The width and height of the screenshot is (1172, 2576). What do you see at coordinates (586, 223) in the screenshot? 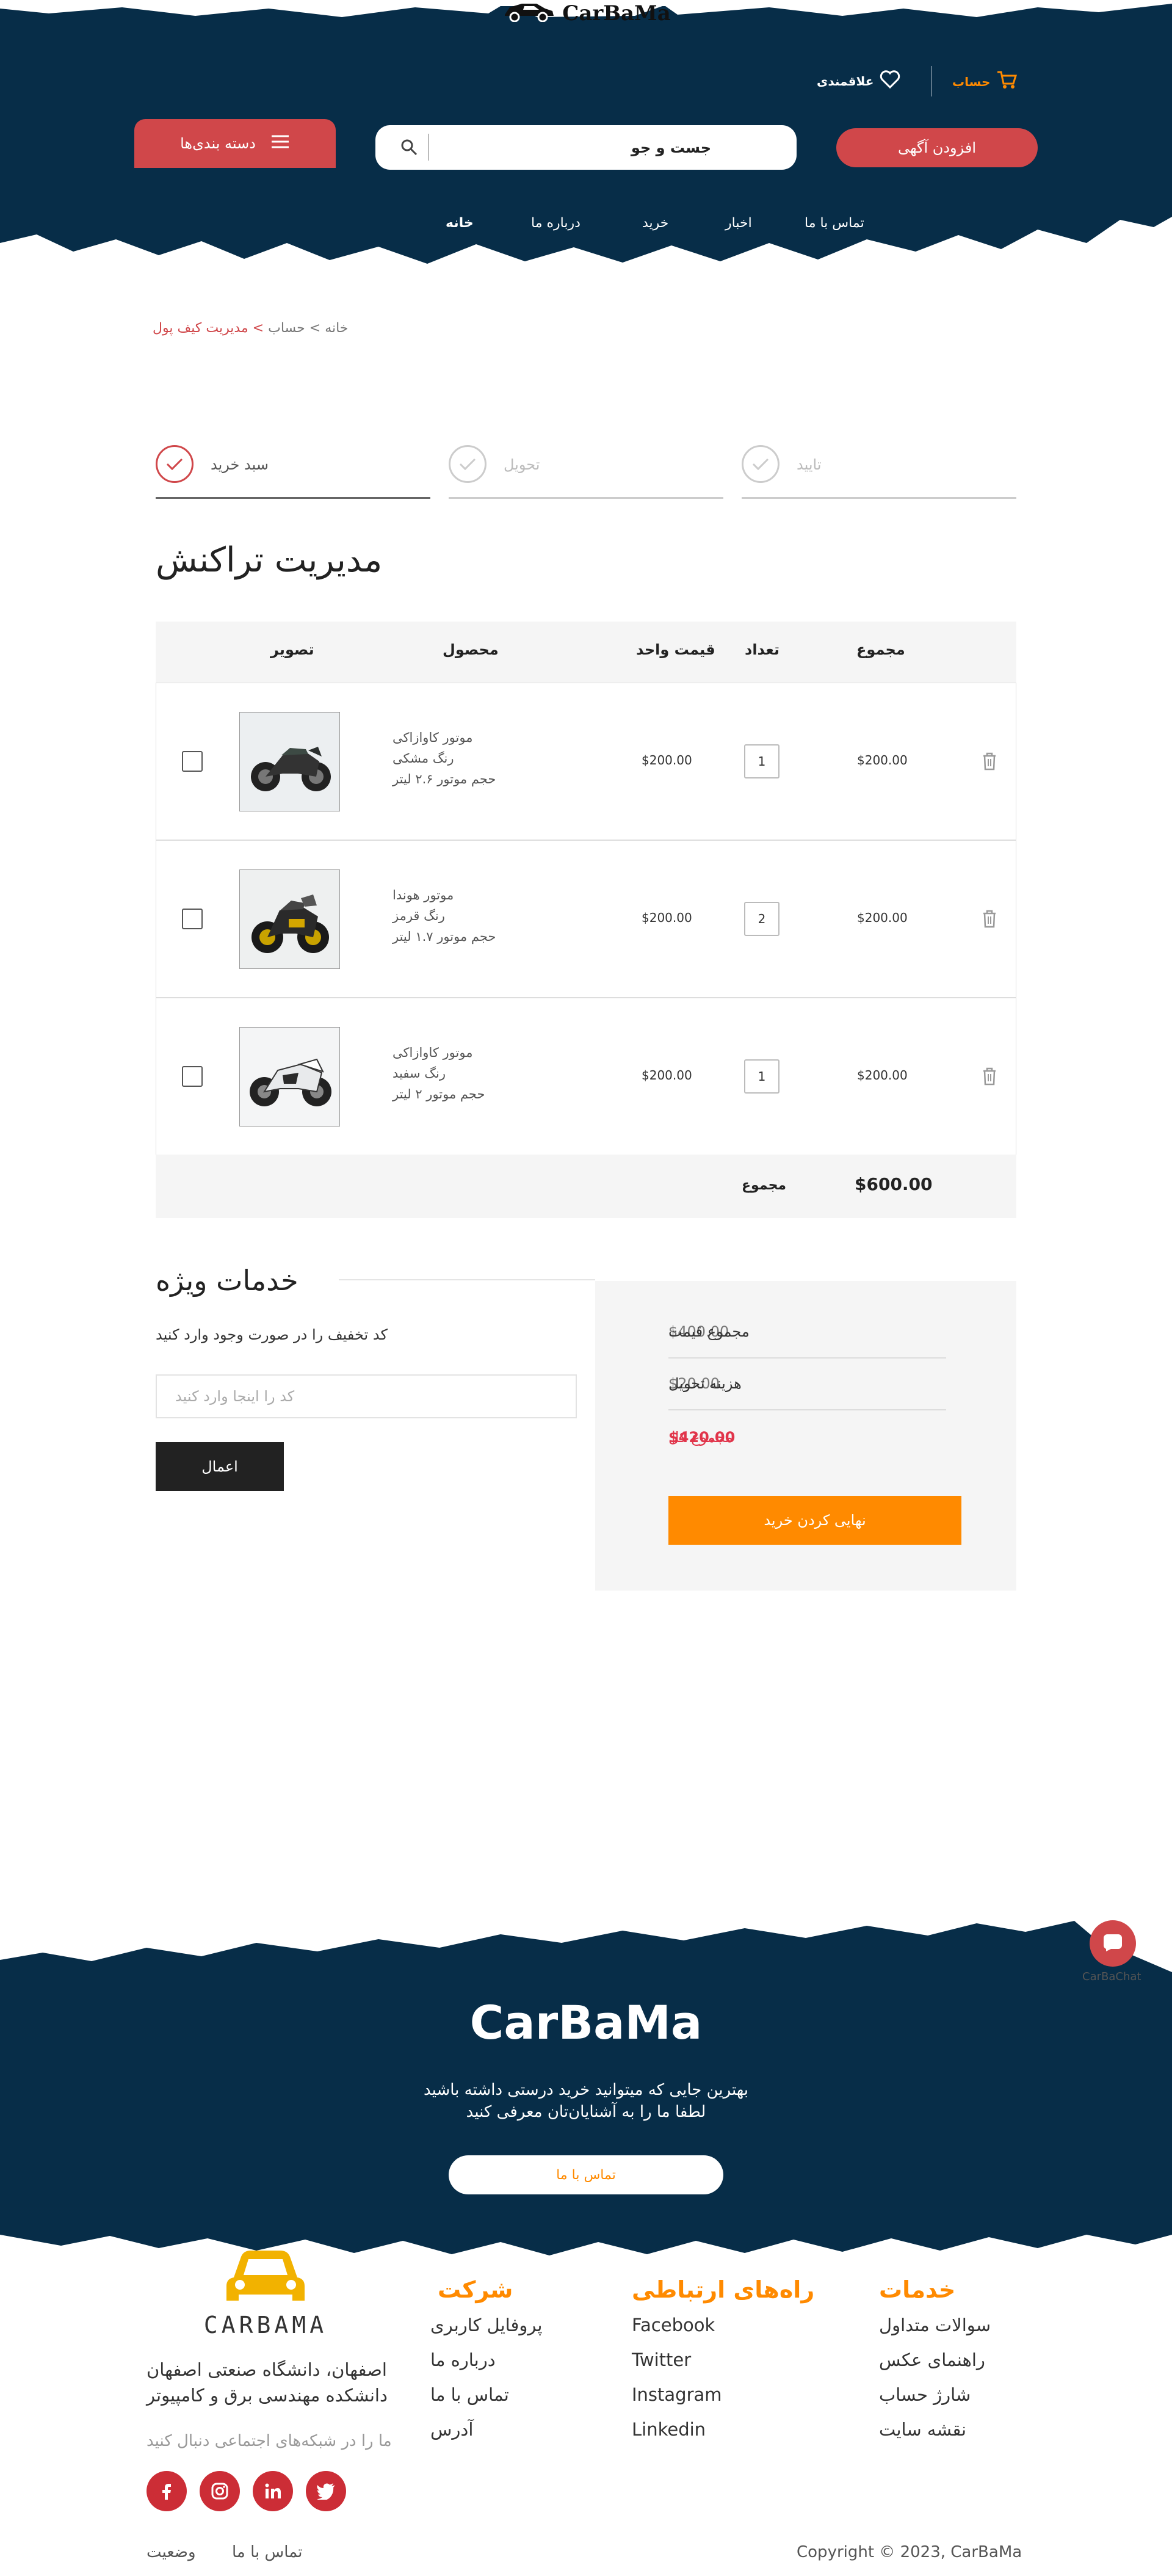
I see `main-nav: خانه درباره ما خرید اخبار تماس با ما` at bounding box center [586, 223].